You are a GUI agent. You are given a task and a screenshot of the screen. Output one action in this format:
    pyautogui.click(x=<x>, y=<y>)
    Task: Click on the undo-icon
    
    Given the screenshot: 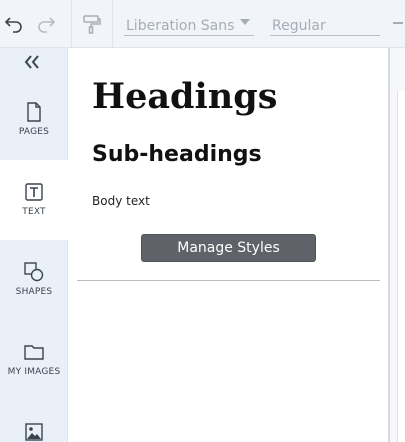 What is the action you would take?
    pyautogui.click(x=14, y=24)
    